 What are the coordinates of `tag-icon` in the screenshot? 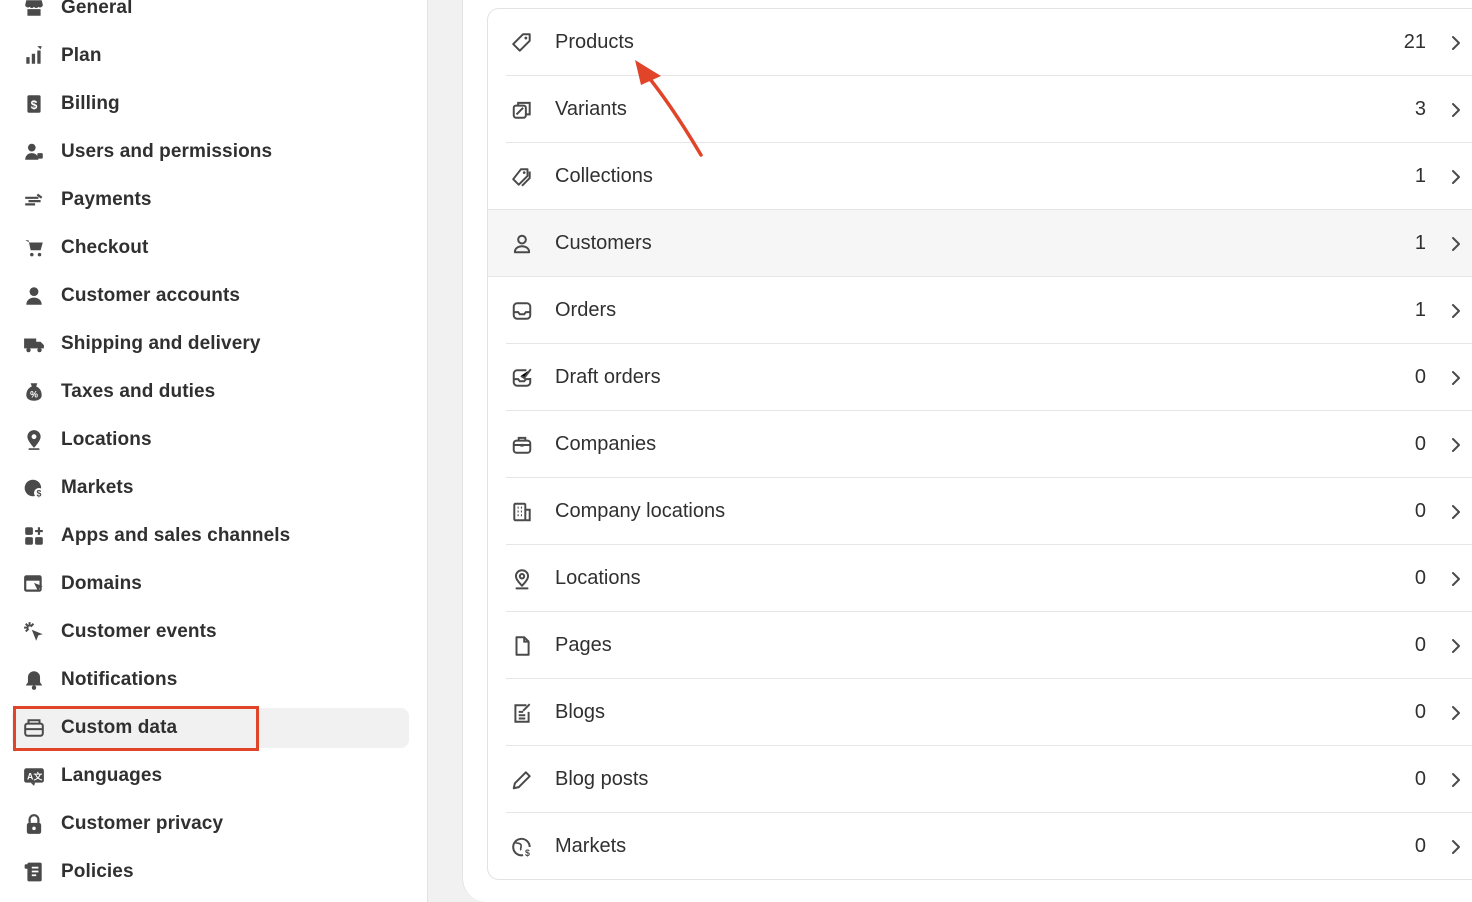 It's located at (522, 43).